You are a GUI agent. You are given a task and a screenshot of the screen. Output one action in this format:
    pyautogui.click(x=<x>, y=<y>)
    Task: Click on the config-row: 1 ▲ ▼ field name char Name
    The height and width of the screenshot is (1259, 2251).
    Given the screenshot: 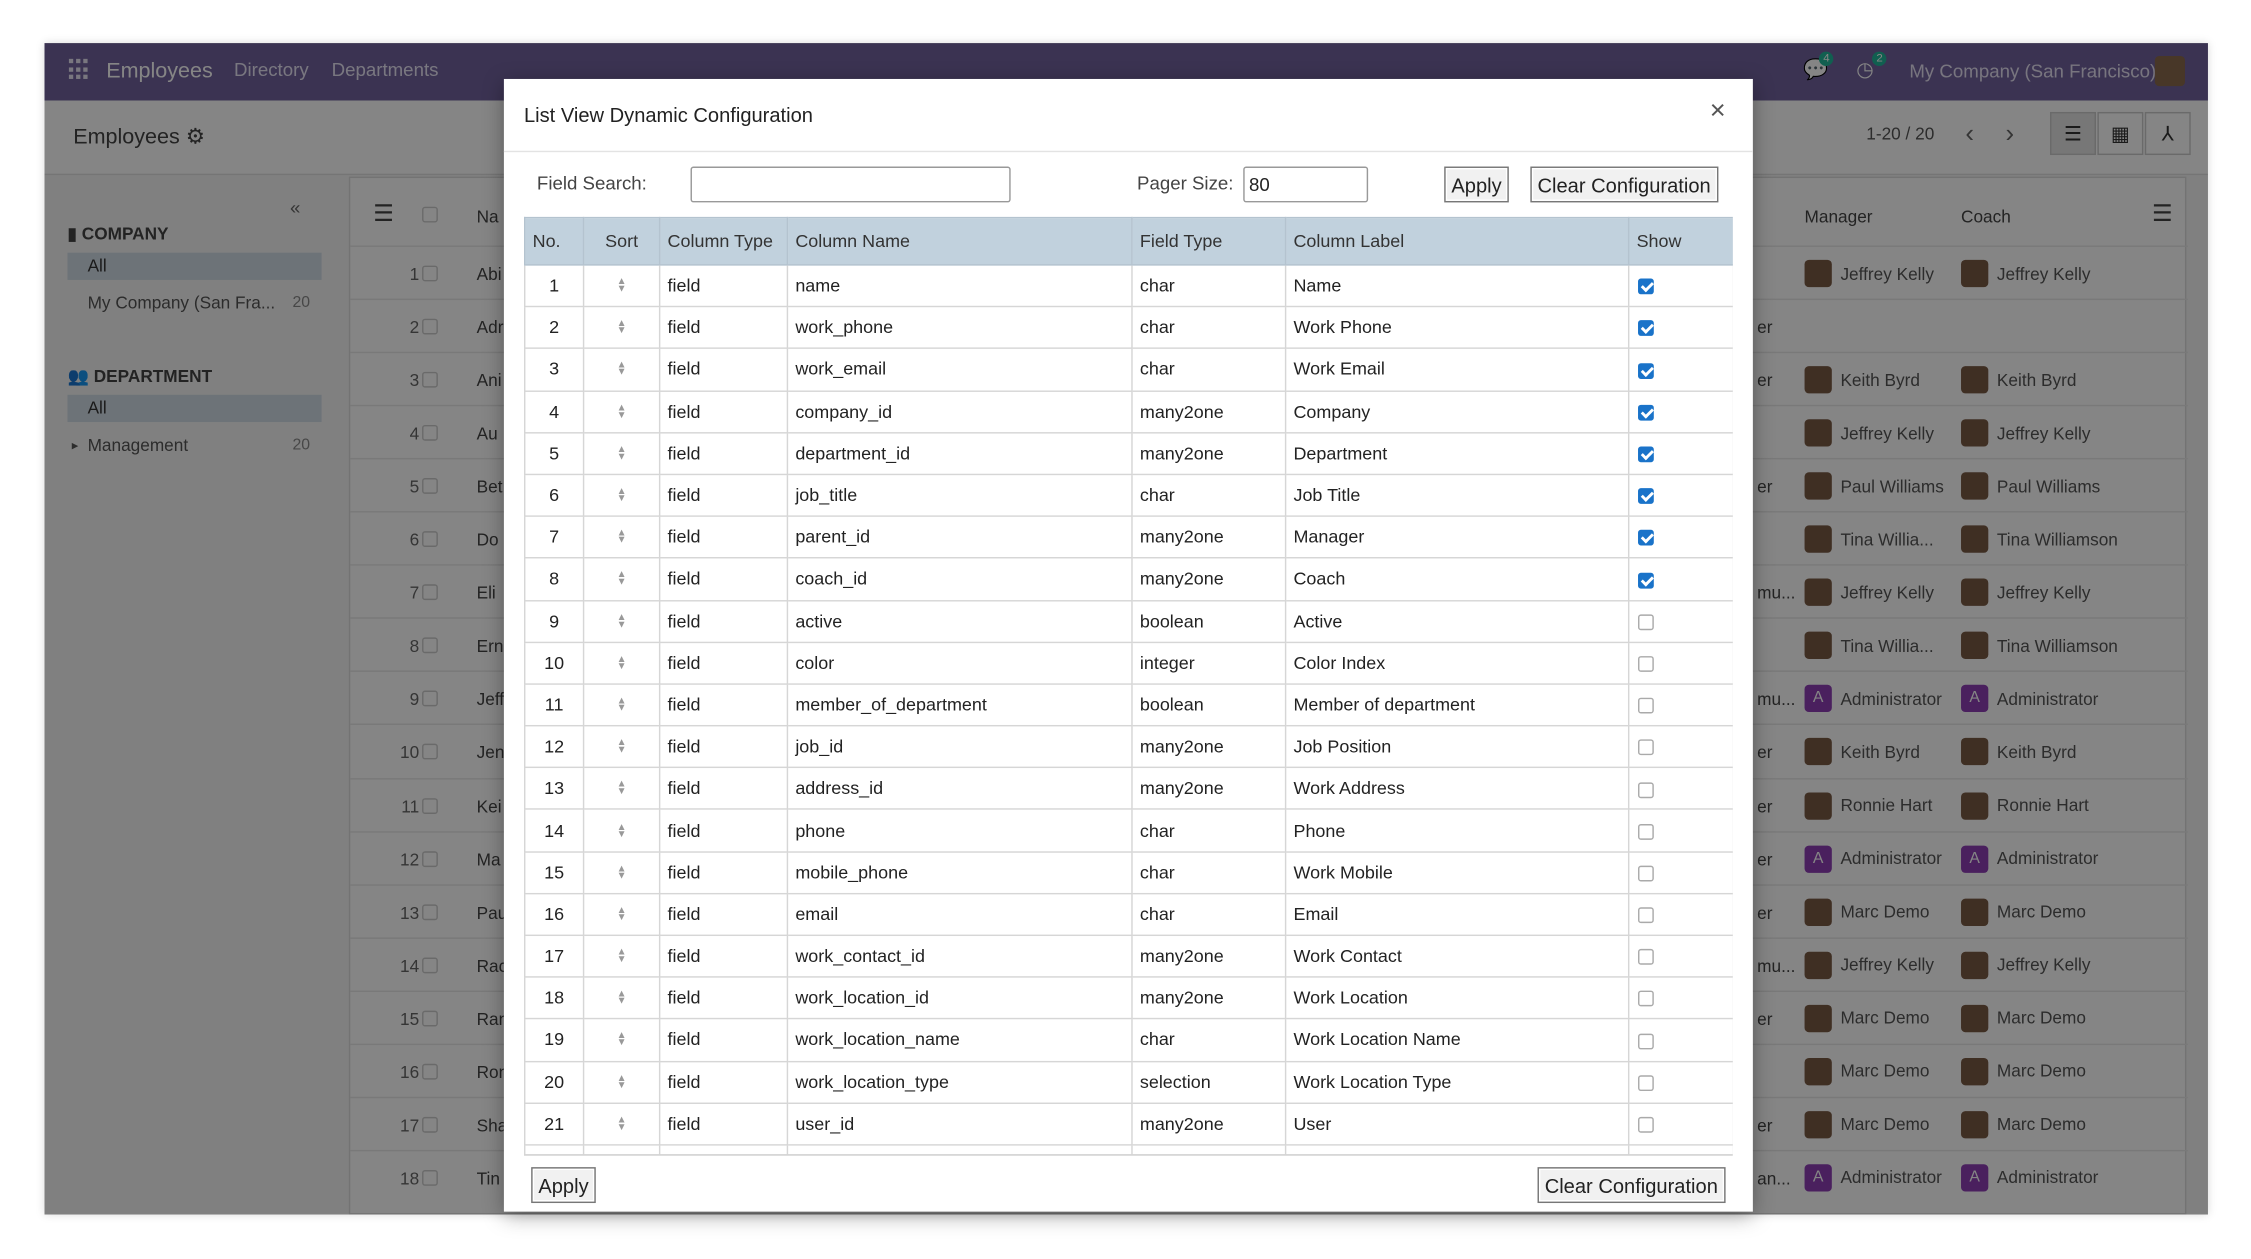 What is the action you would take?
    pyautogui.click(x=1128, y=286)
    